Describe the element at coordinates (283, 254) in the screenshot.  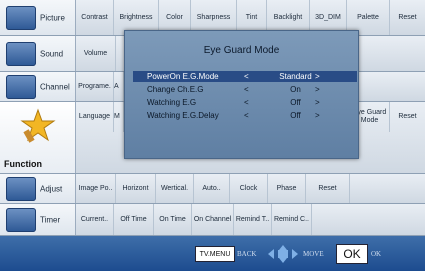
I see `move-arrows-icon` at that location.